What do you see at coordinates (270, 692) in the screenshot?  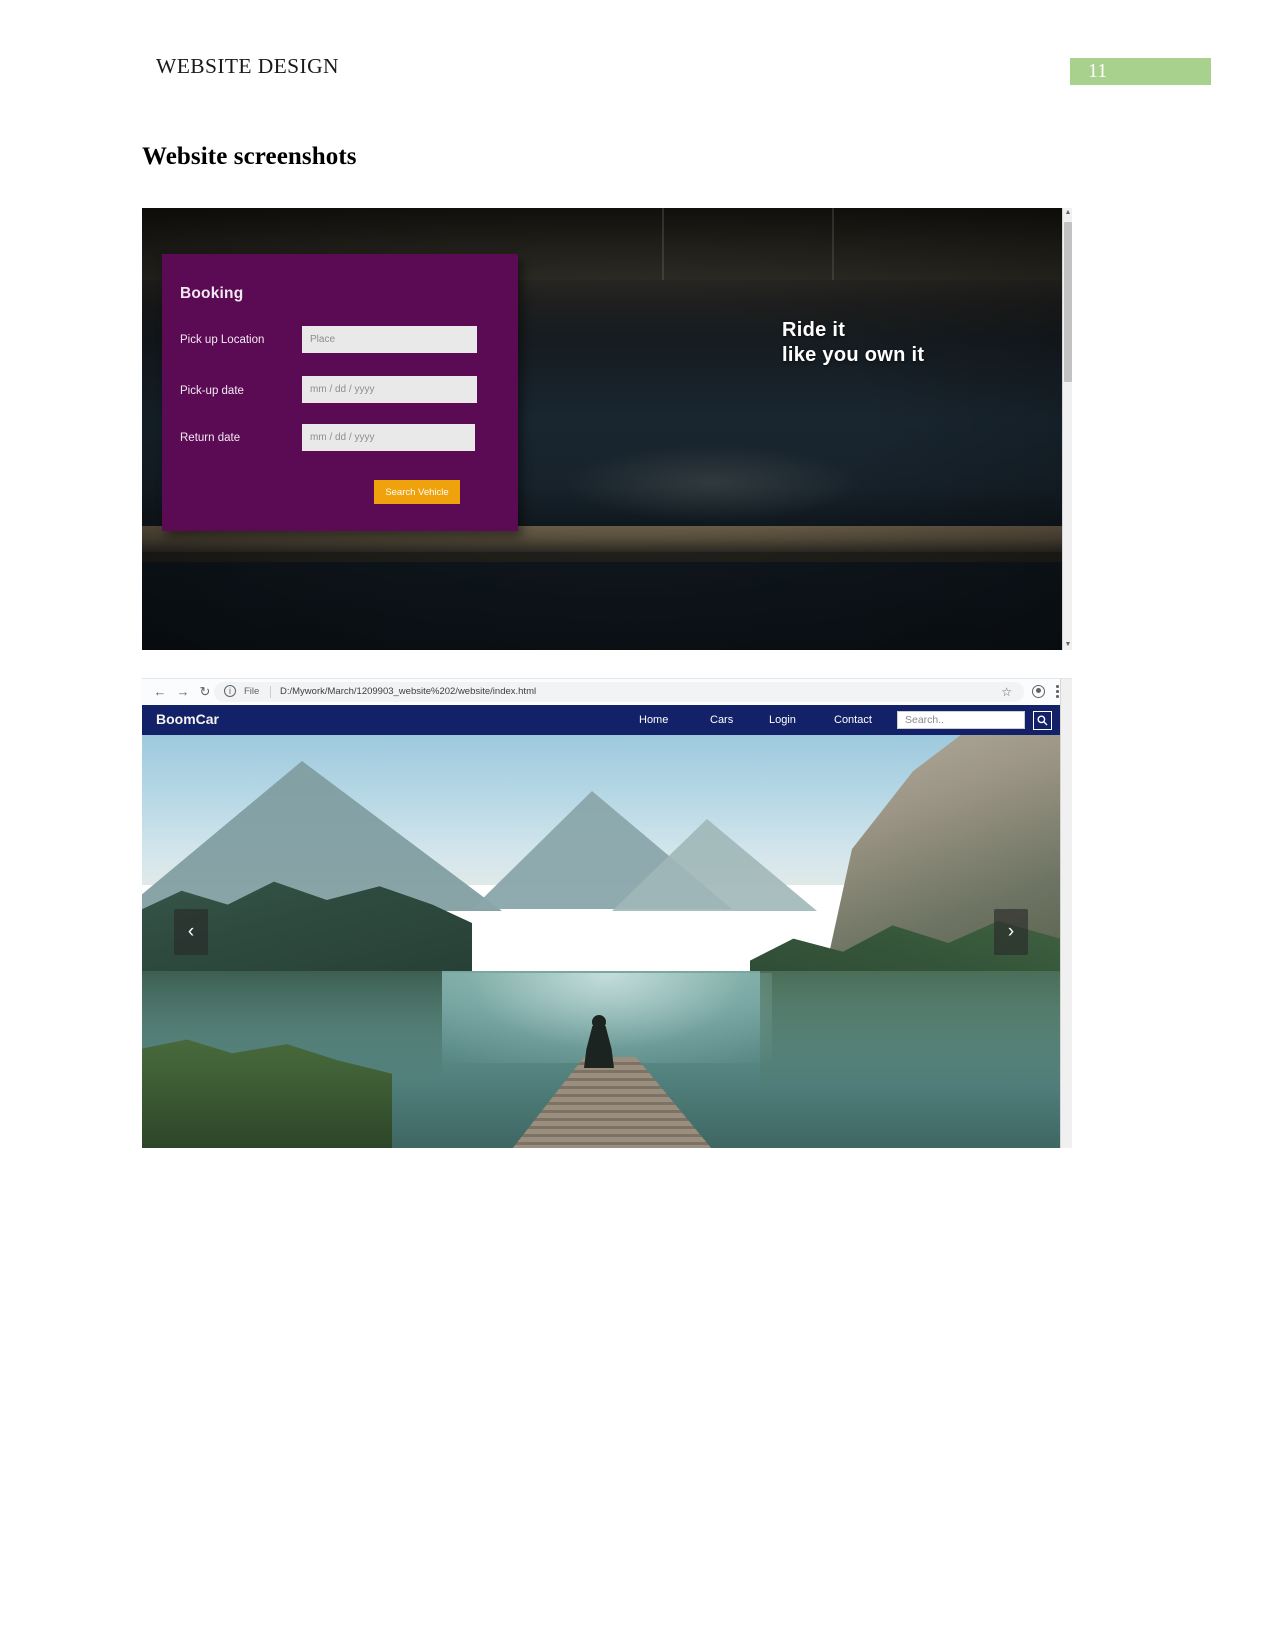 I see `omnibox-separator` at bounding box center [270, 692].